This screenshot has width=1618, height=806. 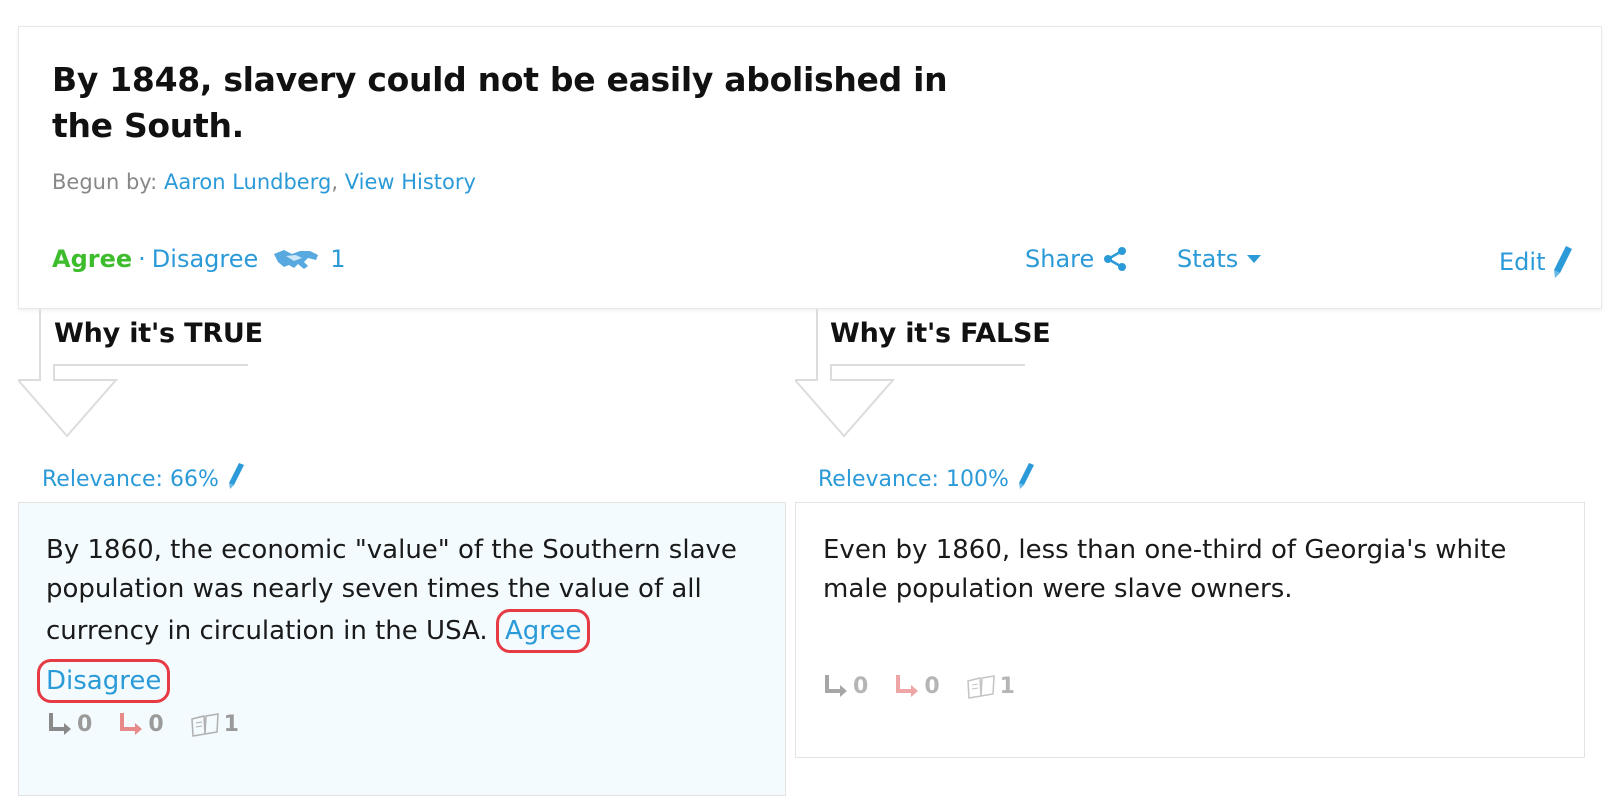 I want to click on pro-relevance-label: Relevance: 66%, so click(x=130, y=479).